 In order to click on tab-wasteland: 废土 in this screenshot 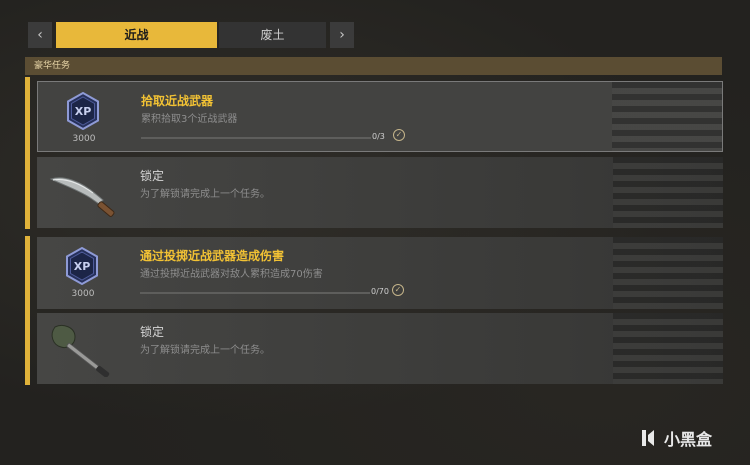, I will do `click(272, 35)`.